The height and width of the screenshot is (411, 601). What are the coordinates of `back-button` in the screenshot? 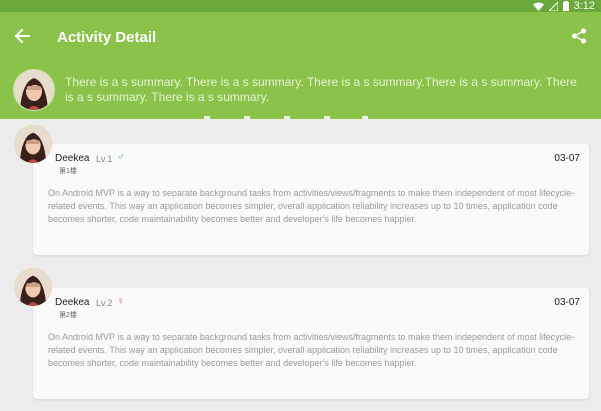 It's located at (22, 38).